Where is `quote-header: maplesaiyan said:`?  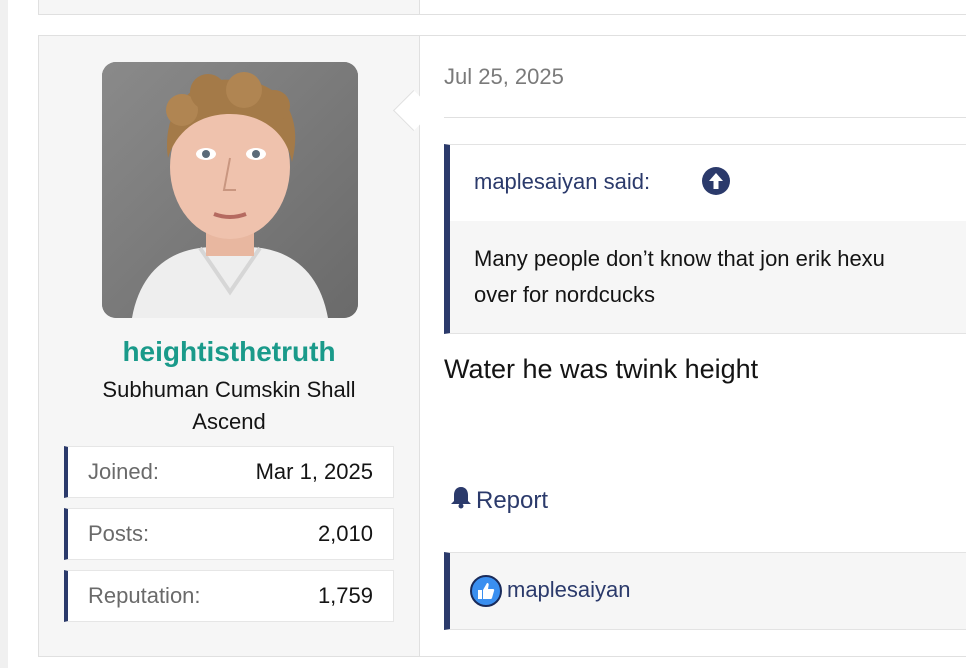 quote-header: maplesaiyan said: is located at coordinates (708, 183).